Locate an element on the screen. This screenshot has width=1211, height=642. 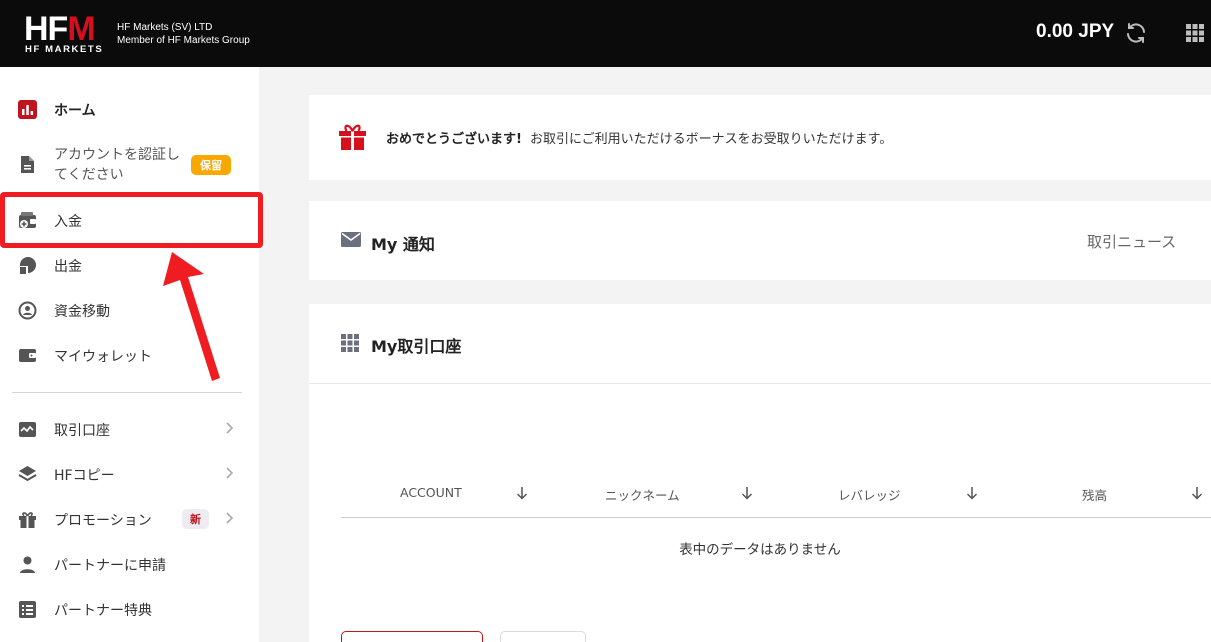
column-header-balance: 残高 is located at coordinates (1094, 494).